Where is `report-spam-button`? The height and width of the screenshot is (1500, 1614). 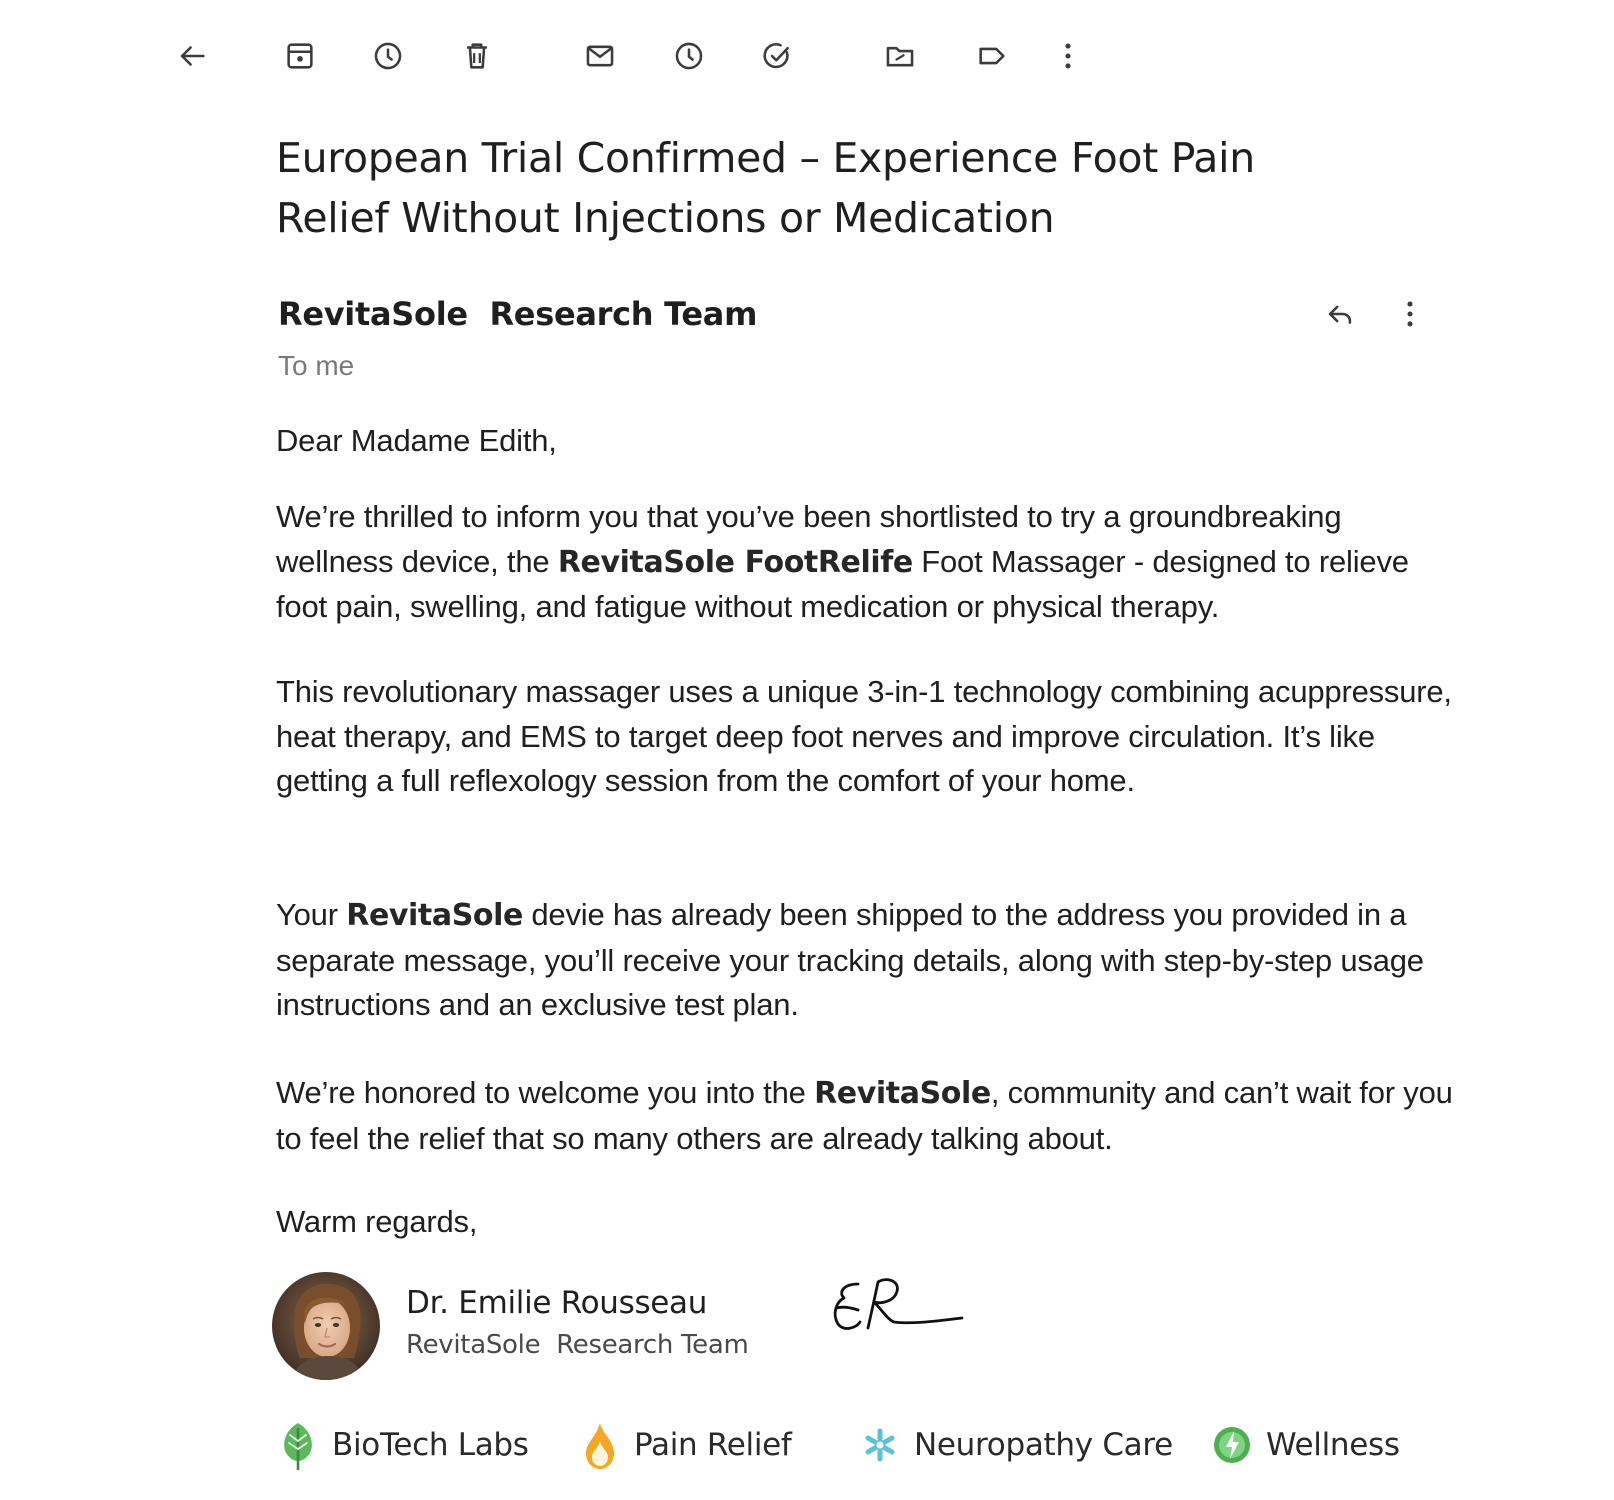 report-spam-button is located at coordinates (388, 56).